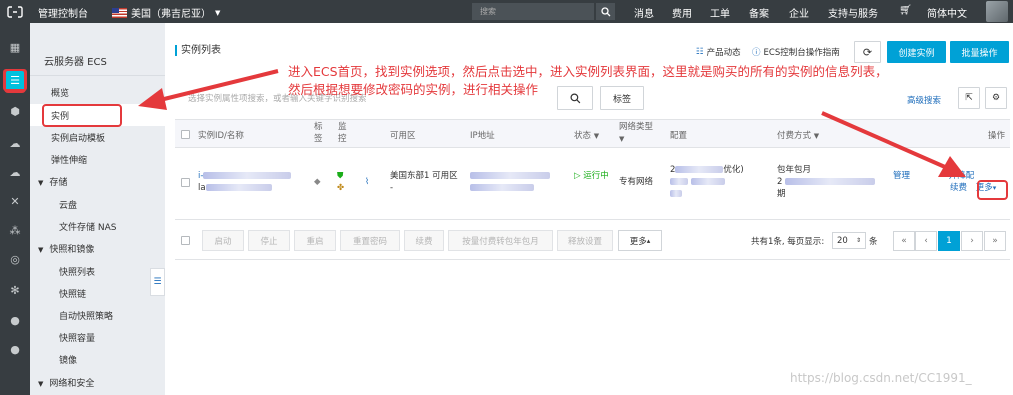 The height and width of the screenshot is (395, 1013). Describe the element at coordinates (596, 136) in the screenshot. I see `caret-down-icon: ▼` at that location.